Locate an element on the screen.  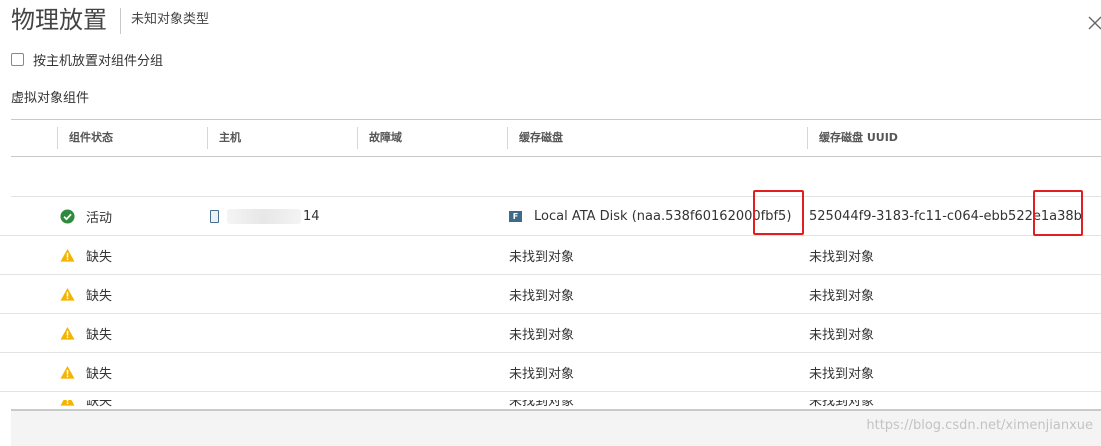
clipped-row-container: 缺失 未找到对象 未找到对象 is located at coordinates (556, 404).